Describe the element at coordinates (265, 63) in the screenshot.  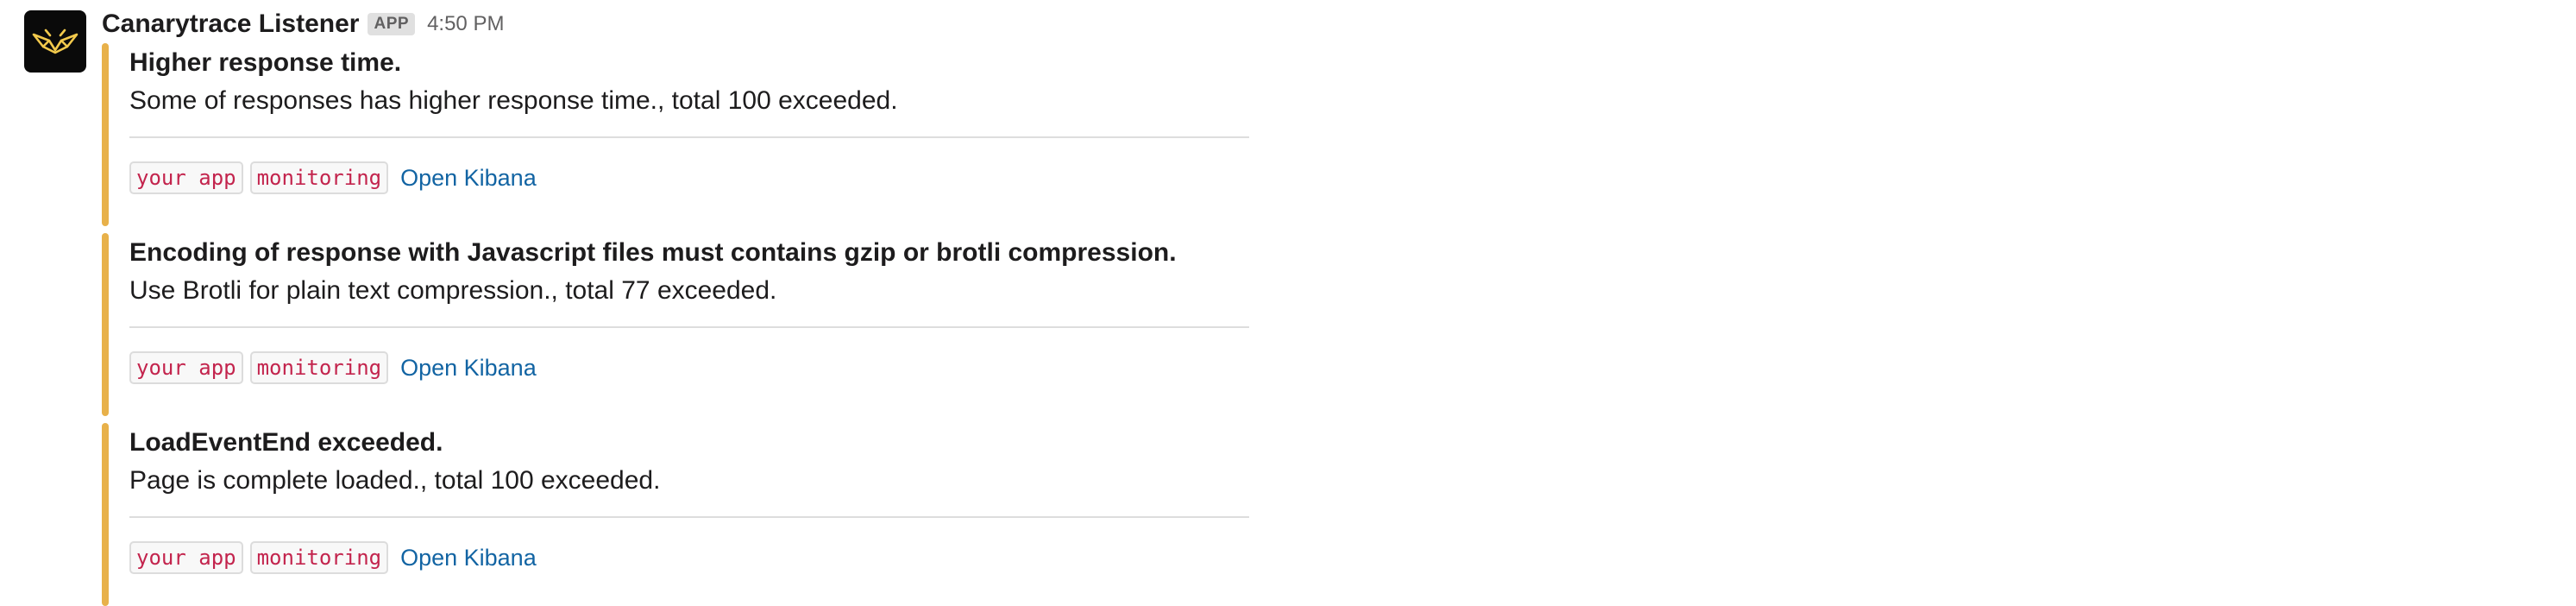
I see `attachment-title: Higher response time.` at that location.